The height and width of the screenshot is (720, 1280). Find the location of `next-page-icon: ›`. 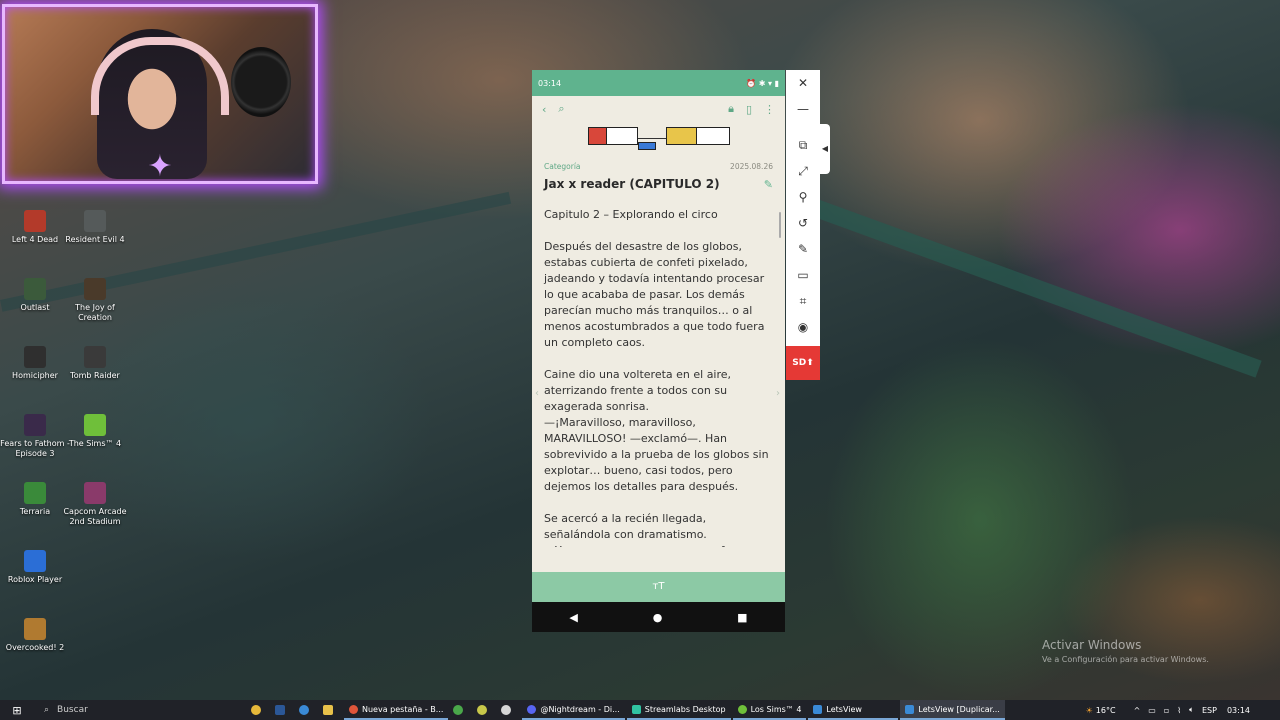

next-page-icon: › is located at coordinates (778, 393).